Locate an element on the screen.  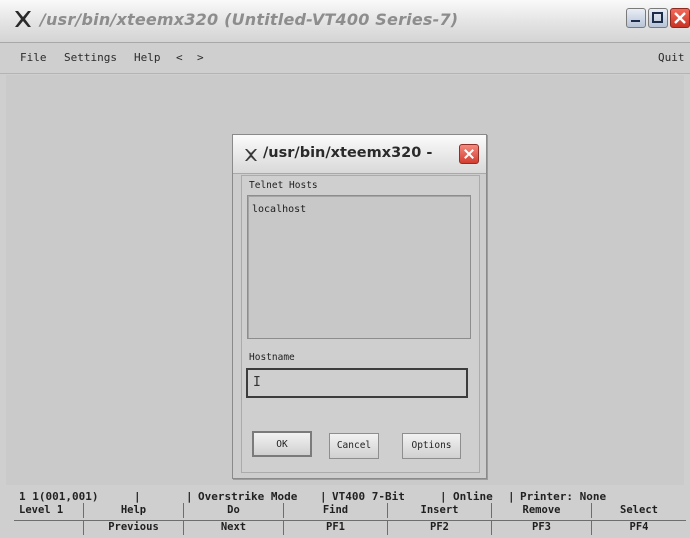
key-find: Find is located at coordinates (336, 510).